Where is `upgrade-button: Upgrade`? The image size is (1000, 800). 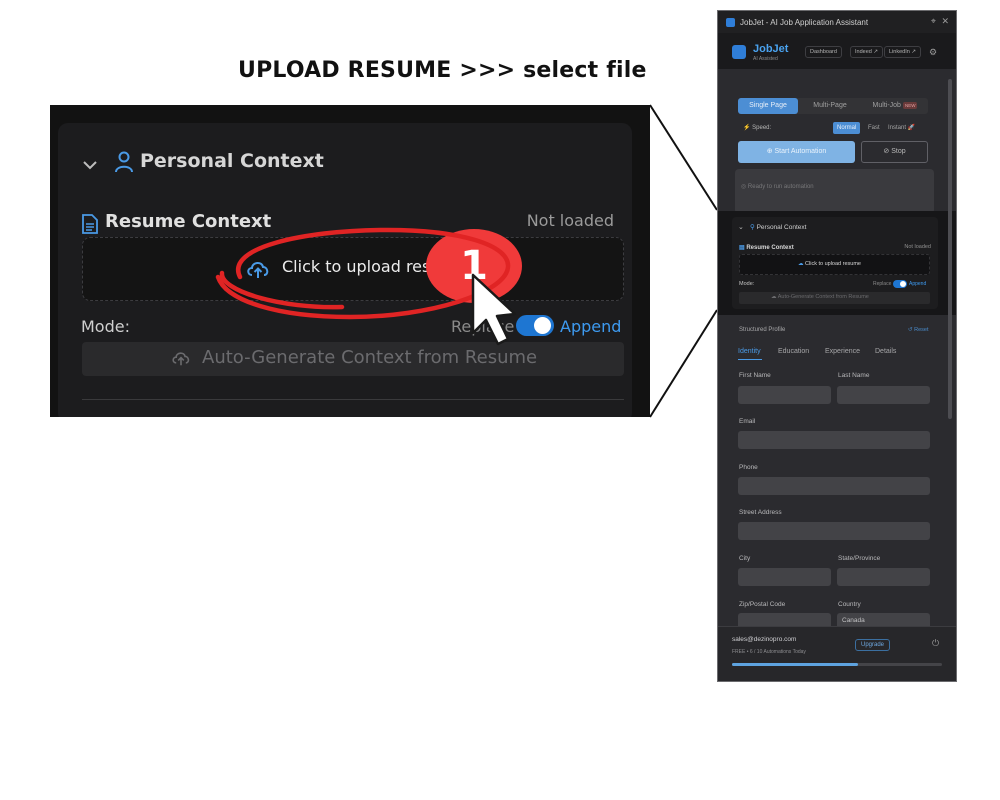 upgrade-button: Upgrade is located at coordinates (872, 645).